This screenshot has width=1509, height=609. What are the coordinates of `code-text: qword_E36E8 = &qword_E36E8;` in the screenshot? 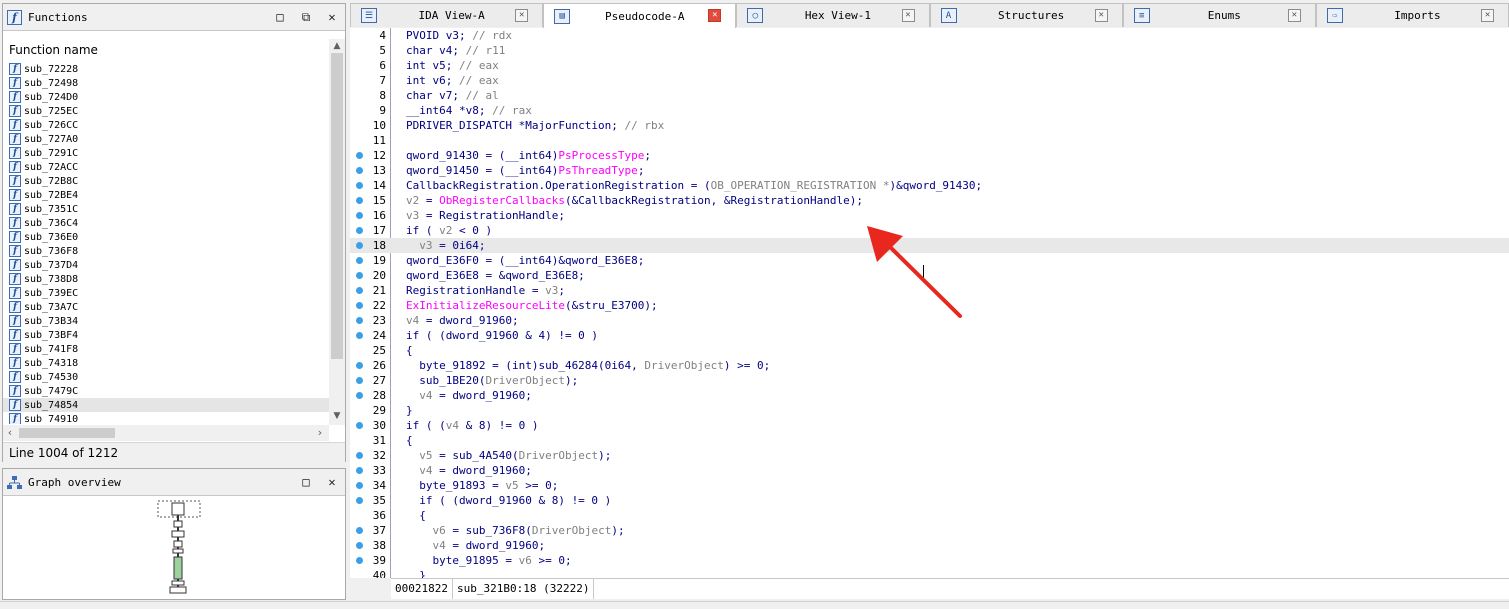 It's located at (495, 275).